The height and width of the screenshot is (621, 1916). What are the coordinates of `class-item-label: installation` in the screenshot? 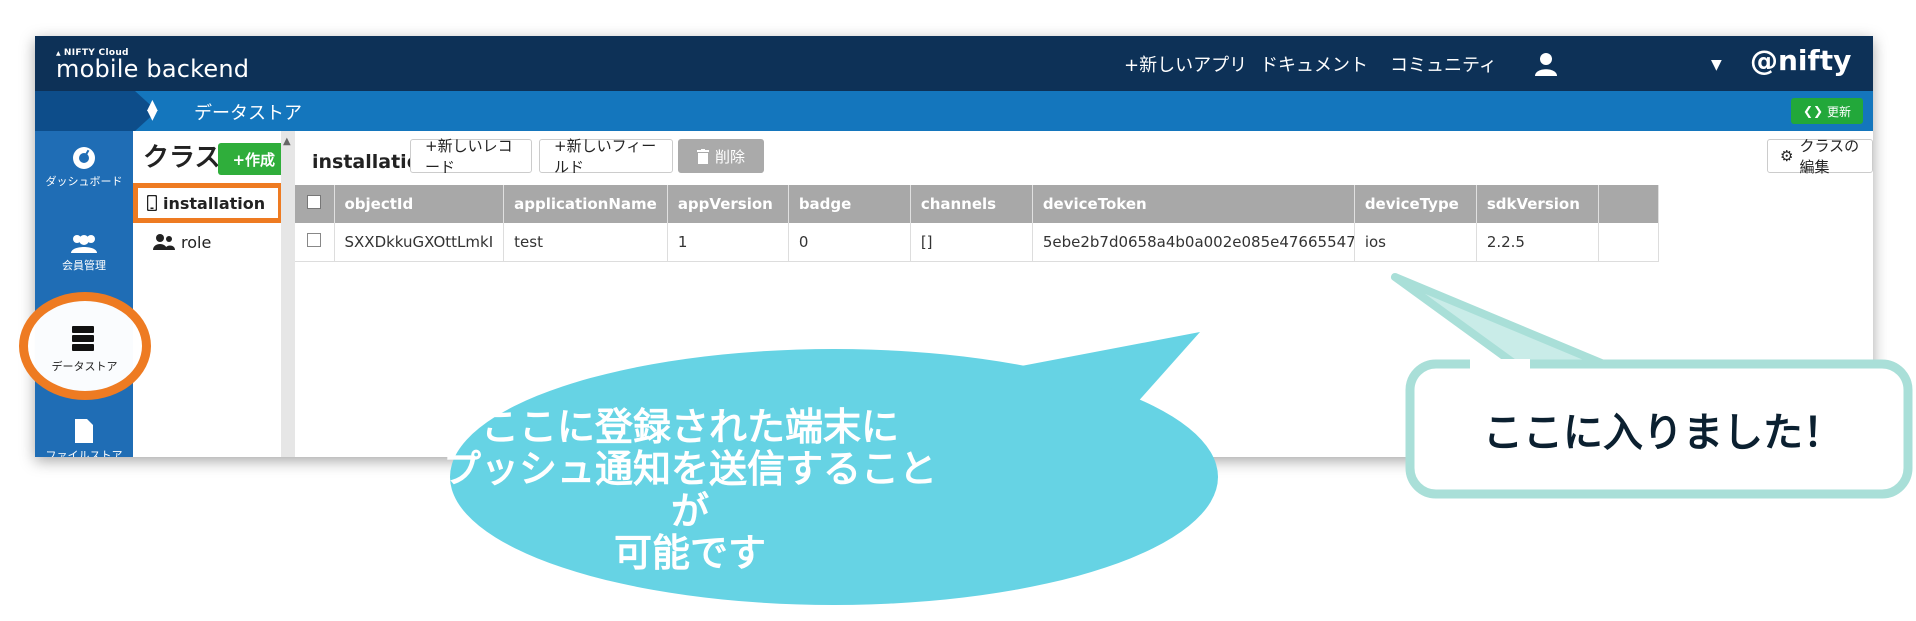 It's located at (214, 203).